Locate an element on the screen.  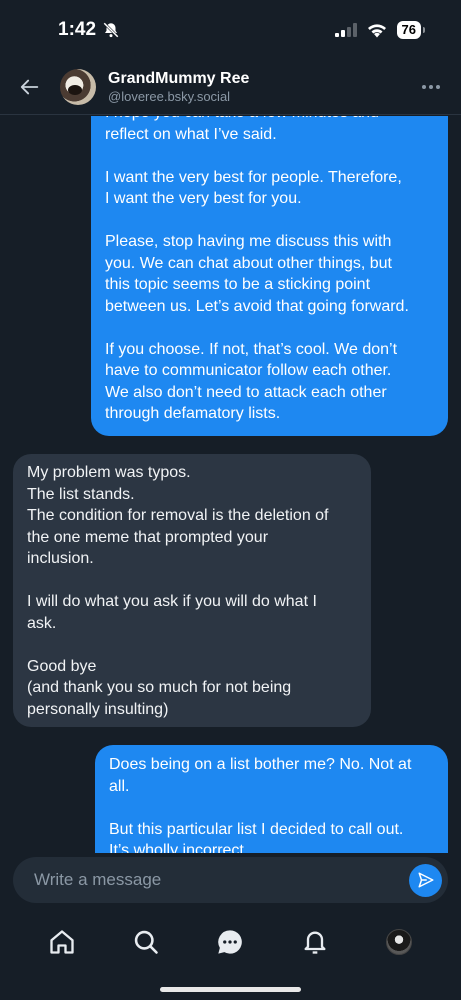
home-indicator is located at coordinates (230, 989).